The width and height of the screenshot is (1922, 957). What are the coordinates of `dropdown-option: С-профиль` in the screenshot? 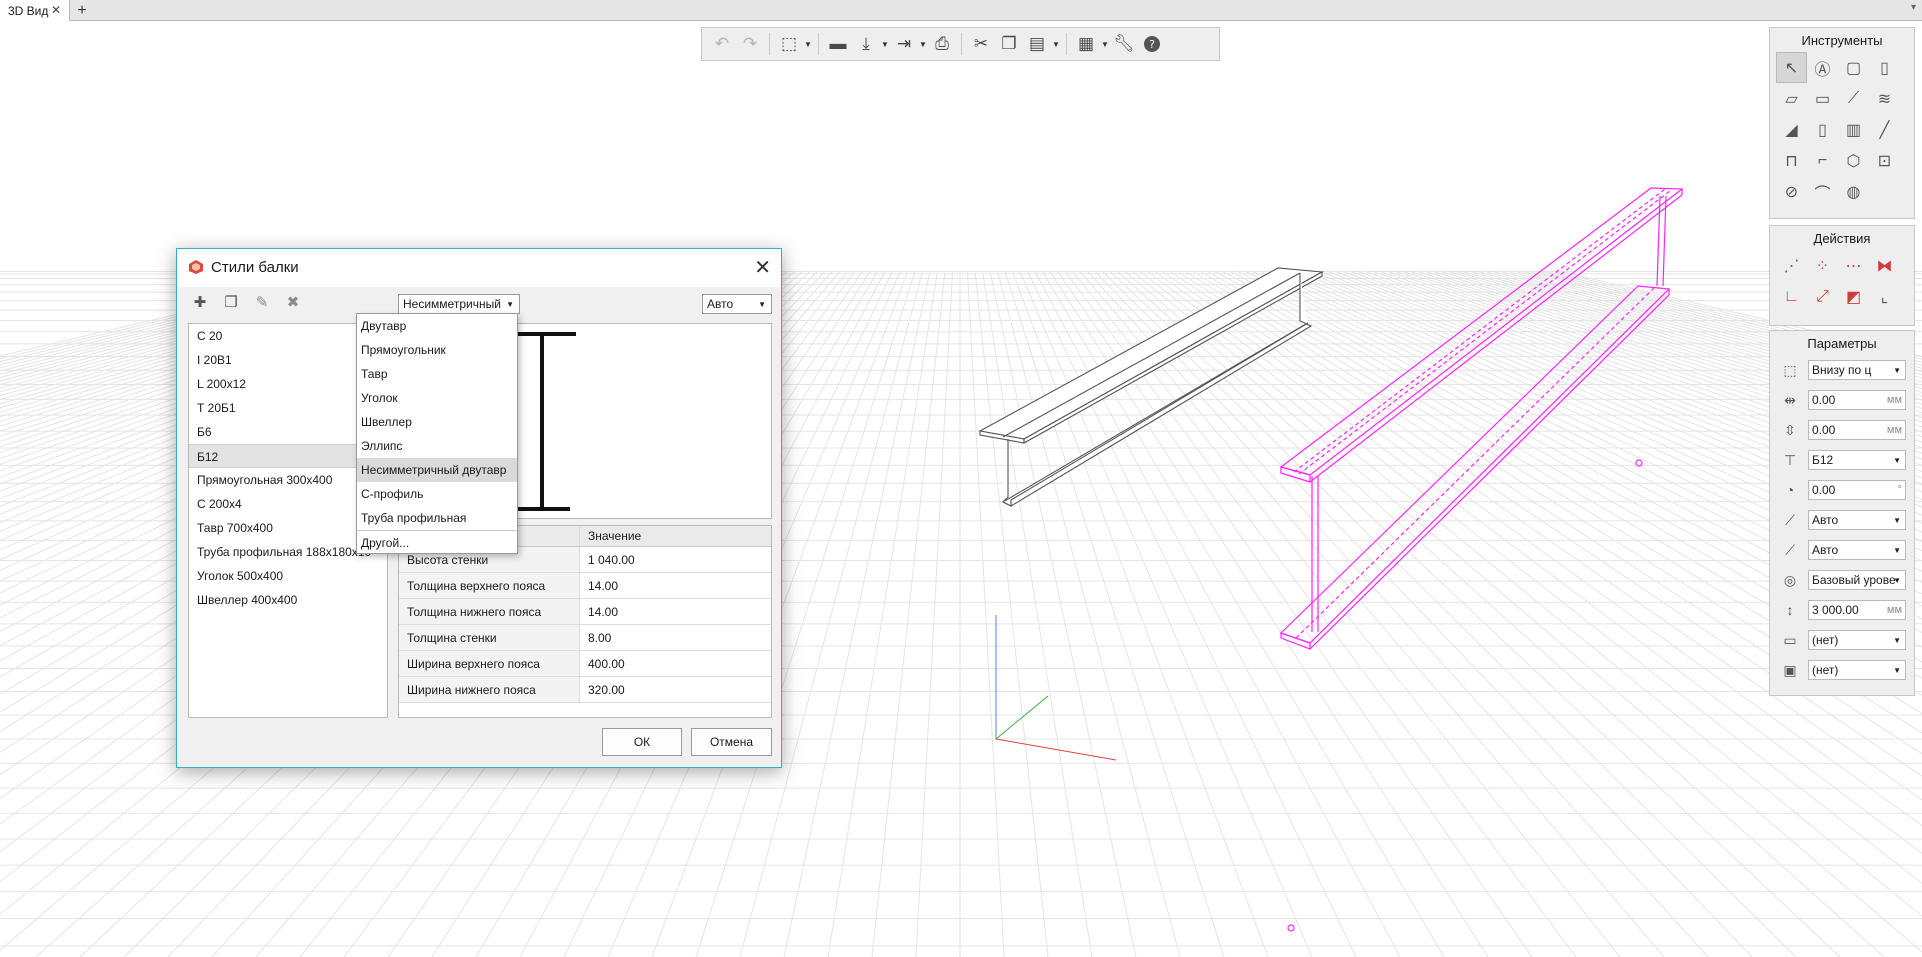 It's located at (437, 494).